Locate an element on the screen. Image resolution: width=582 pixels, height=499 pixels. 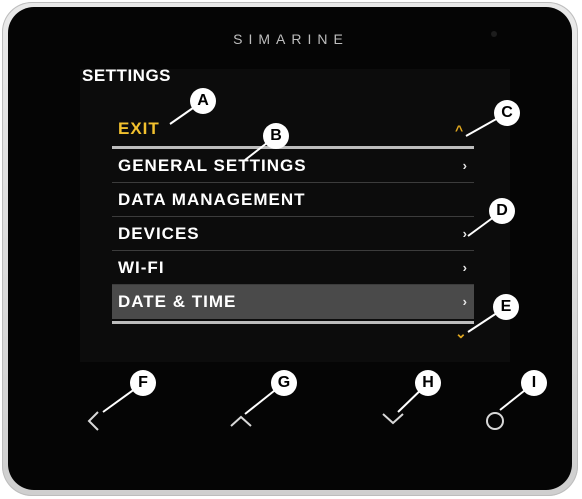
callout-h: H is located at coordinates (428, 383).